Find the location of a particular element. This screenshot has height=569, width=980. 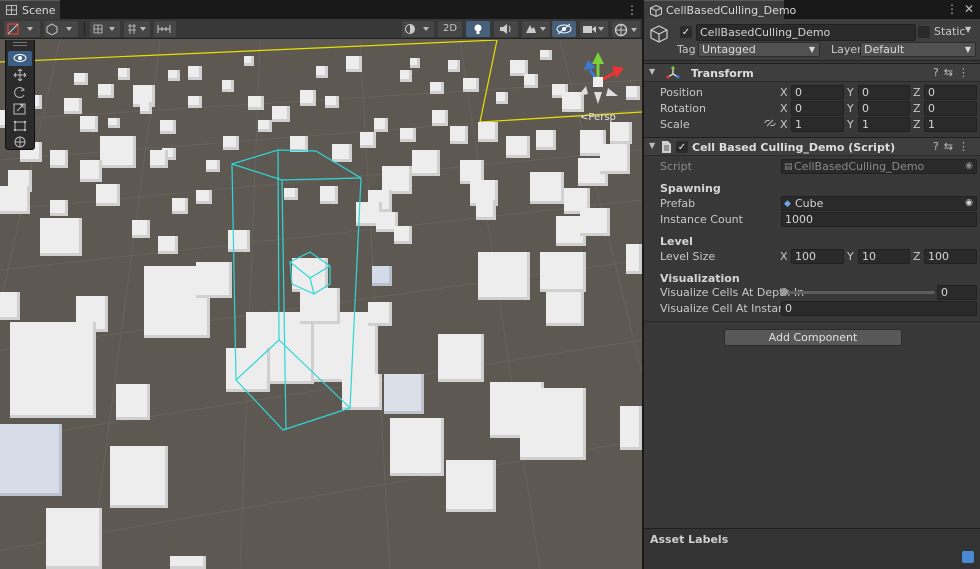

level-size-z-axis-label: Z is located at coordinates (917, 256).